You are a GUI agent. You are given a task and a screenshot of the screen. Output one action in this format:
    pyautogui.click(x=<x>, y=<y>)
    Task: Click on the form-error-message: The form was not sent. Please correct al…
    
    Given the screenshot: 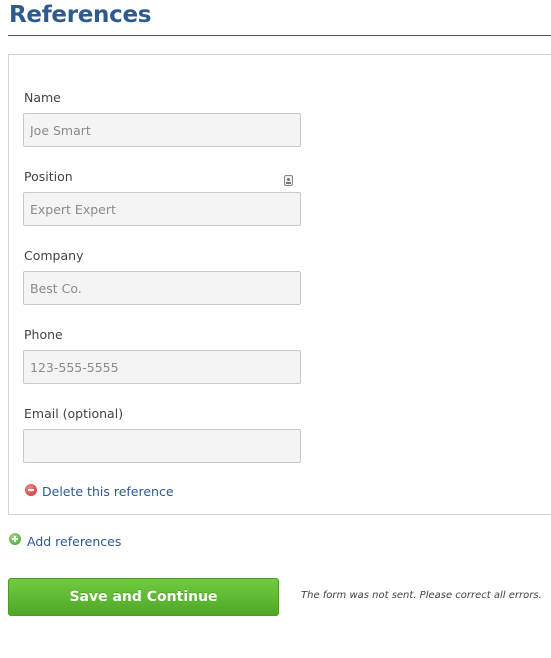 What is the action you would take?
    pyautogui.click(x=421, y=595)
    